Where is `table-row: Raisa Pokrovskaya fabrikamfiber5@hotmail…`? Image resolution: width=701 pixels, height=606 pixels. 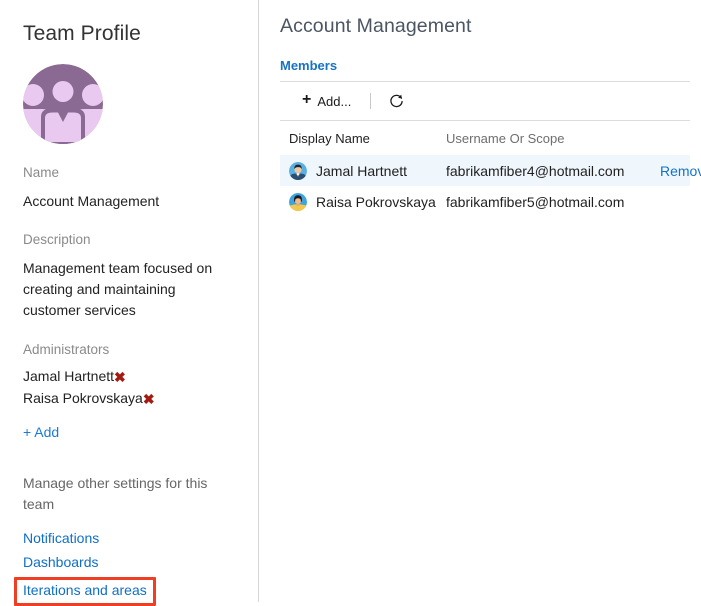 table-row: Raisa Pokrovskaya fabrikamfiber5@hotmail… is located at coordinates (485, 201).